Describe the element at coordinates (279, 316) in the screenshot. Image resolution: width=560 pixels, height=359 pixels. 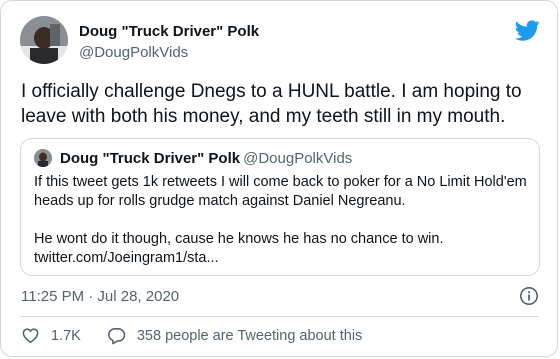
I see `divider` at that location.